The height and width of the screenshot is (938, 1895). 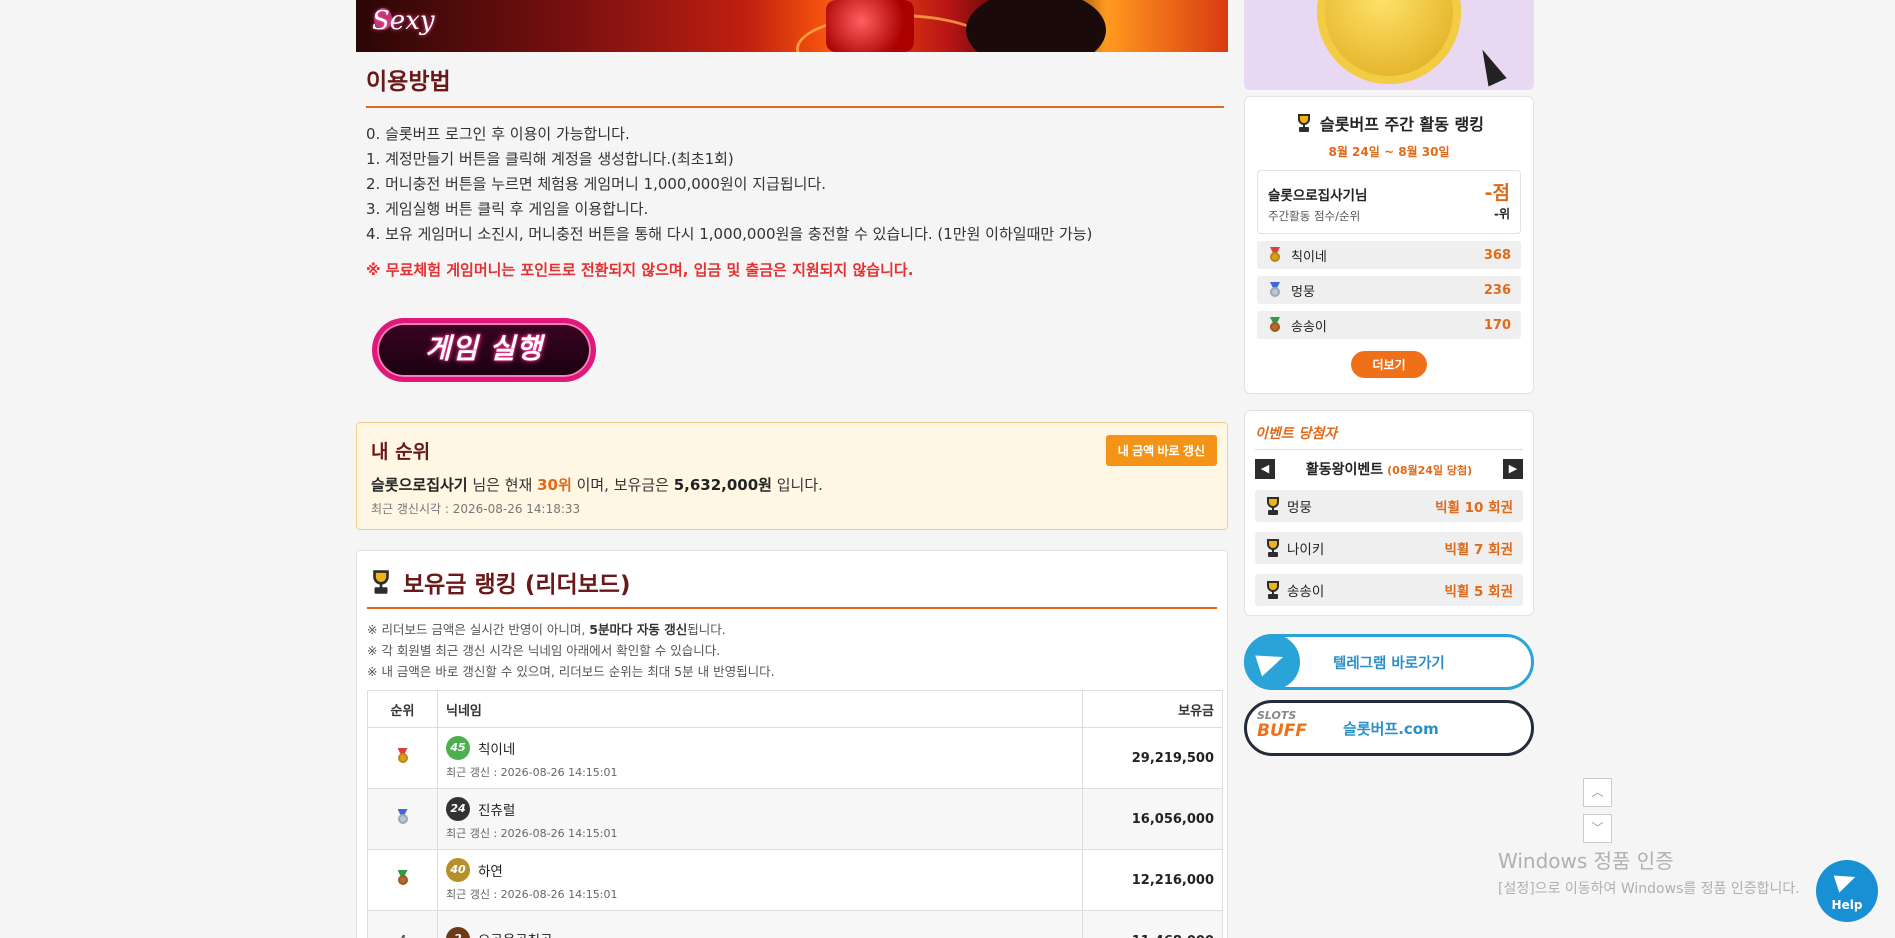 I want to click on telegram-link-button: 텔레그램 바로가기, so click(x=1389, y=662).